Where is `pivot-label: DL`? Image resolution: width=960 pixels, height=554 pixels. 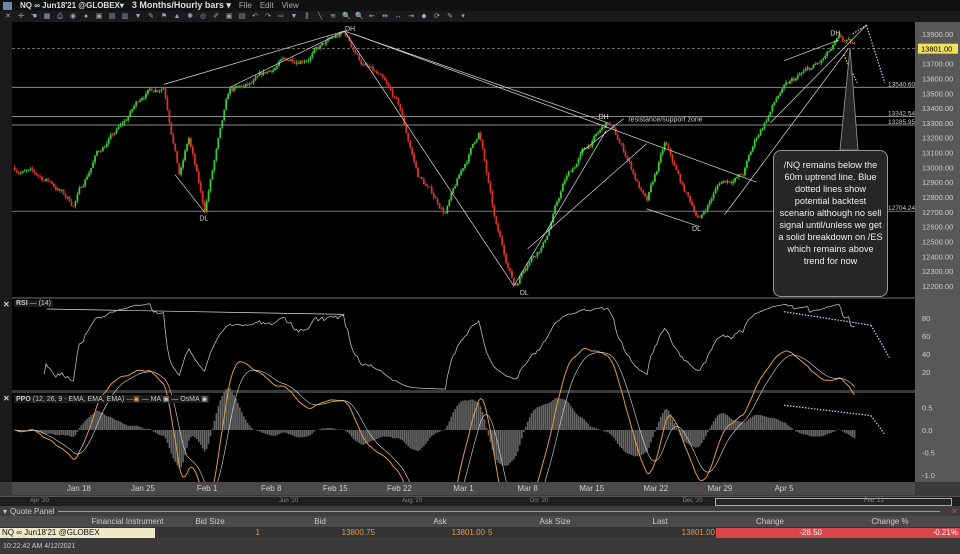
pivot-label: DL is located at coordinates (696, 229).